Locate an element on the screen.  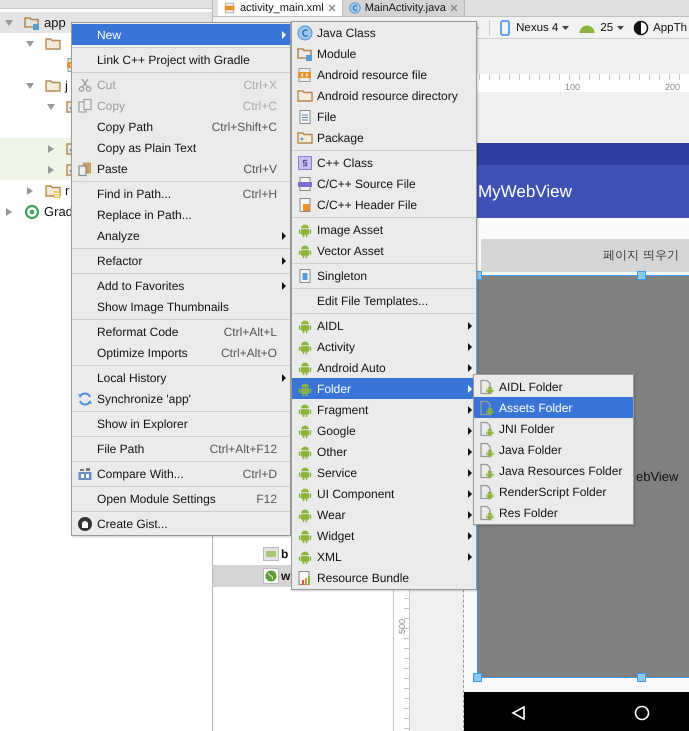
shortcut-text: F12 is located at coordinates (266, 499).